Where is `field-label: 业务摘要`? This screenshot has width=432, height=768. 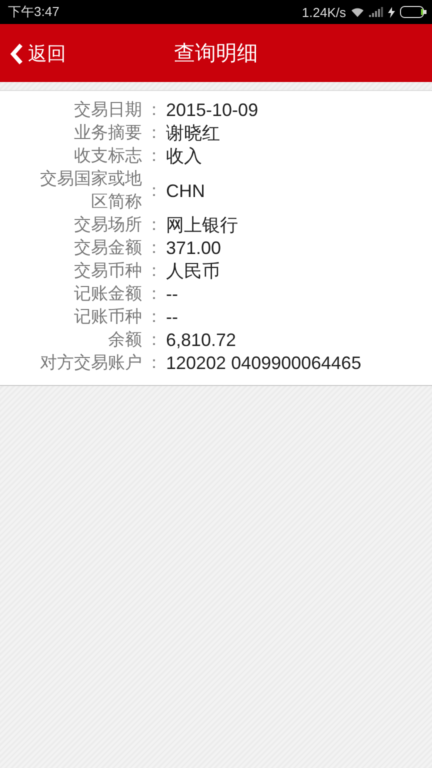
field-label: 业务摘要 is located at coordinates (107, 133).